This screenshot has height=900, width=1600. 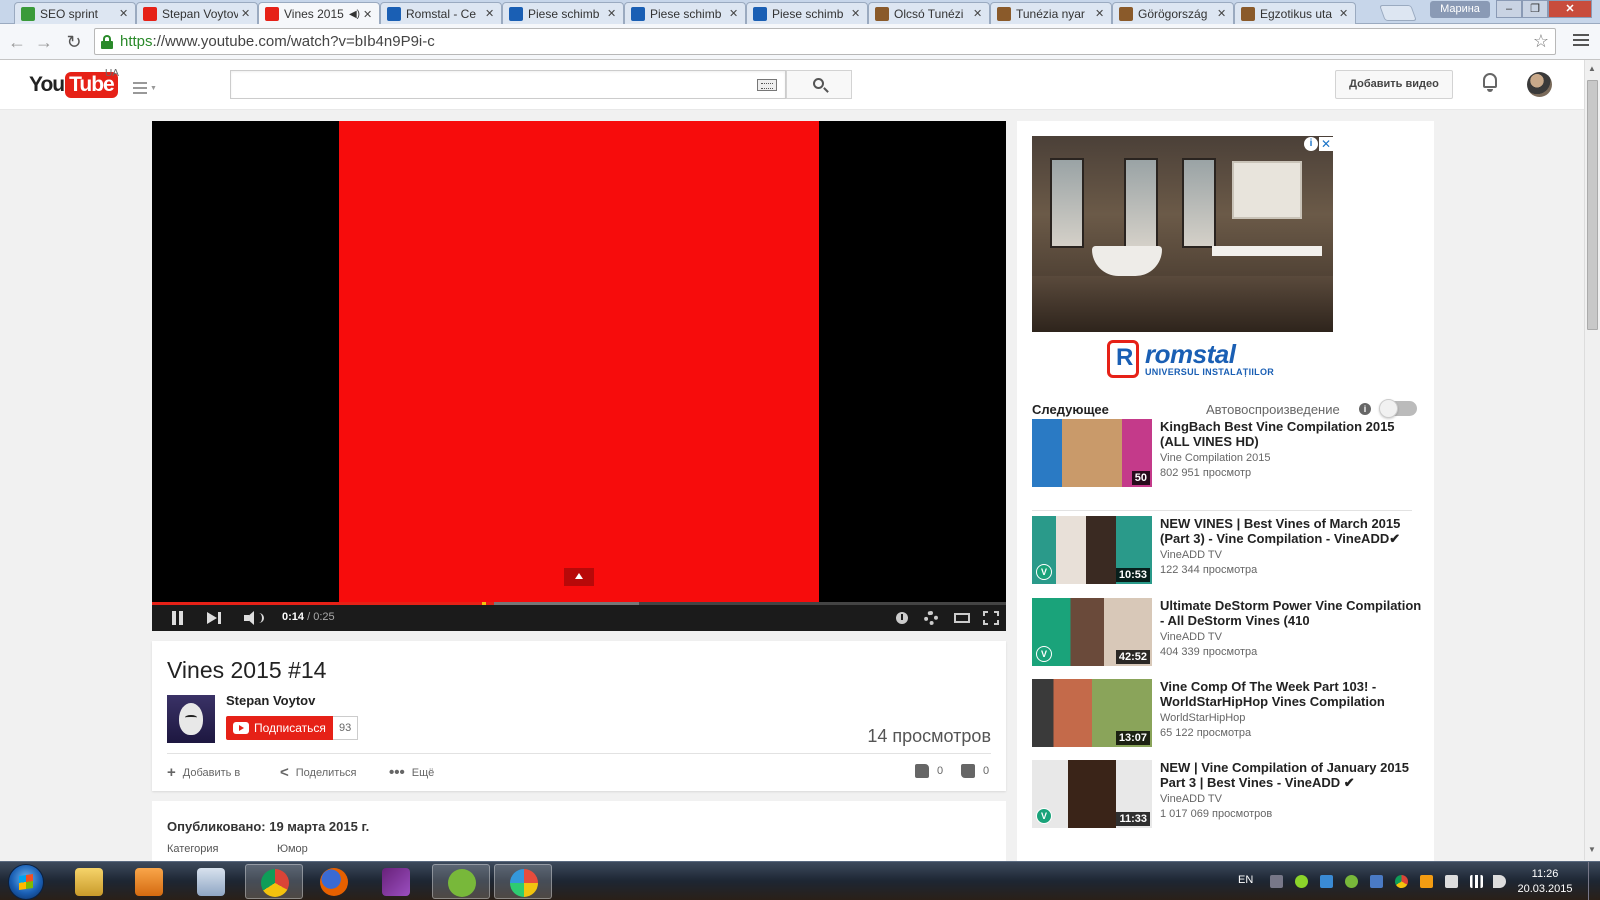 I want to click on more-button: ••• Ещё, so click(x=411, y=772).